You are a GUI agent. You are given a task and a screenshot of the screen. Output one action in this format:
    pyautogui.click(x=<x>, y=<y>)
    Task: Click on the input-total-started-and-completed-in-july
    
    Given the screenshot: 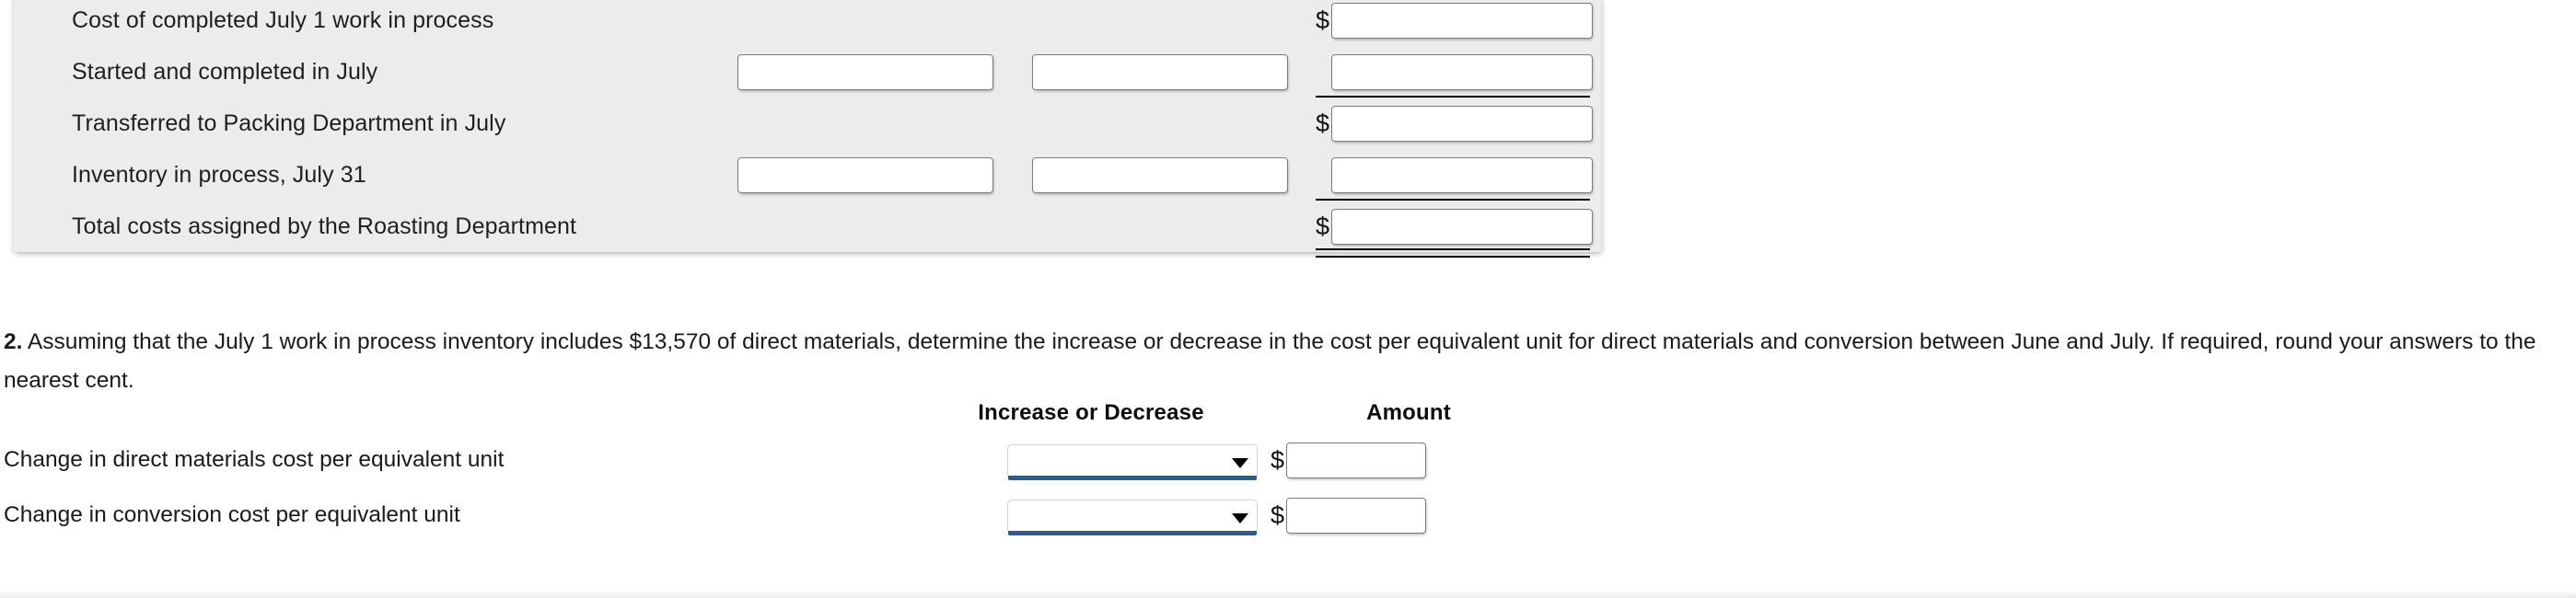 What is the action you would take?
    pyautogui.click(x=1462, y=71)
    